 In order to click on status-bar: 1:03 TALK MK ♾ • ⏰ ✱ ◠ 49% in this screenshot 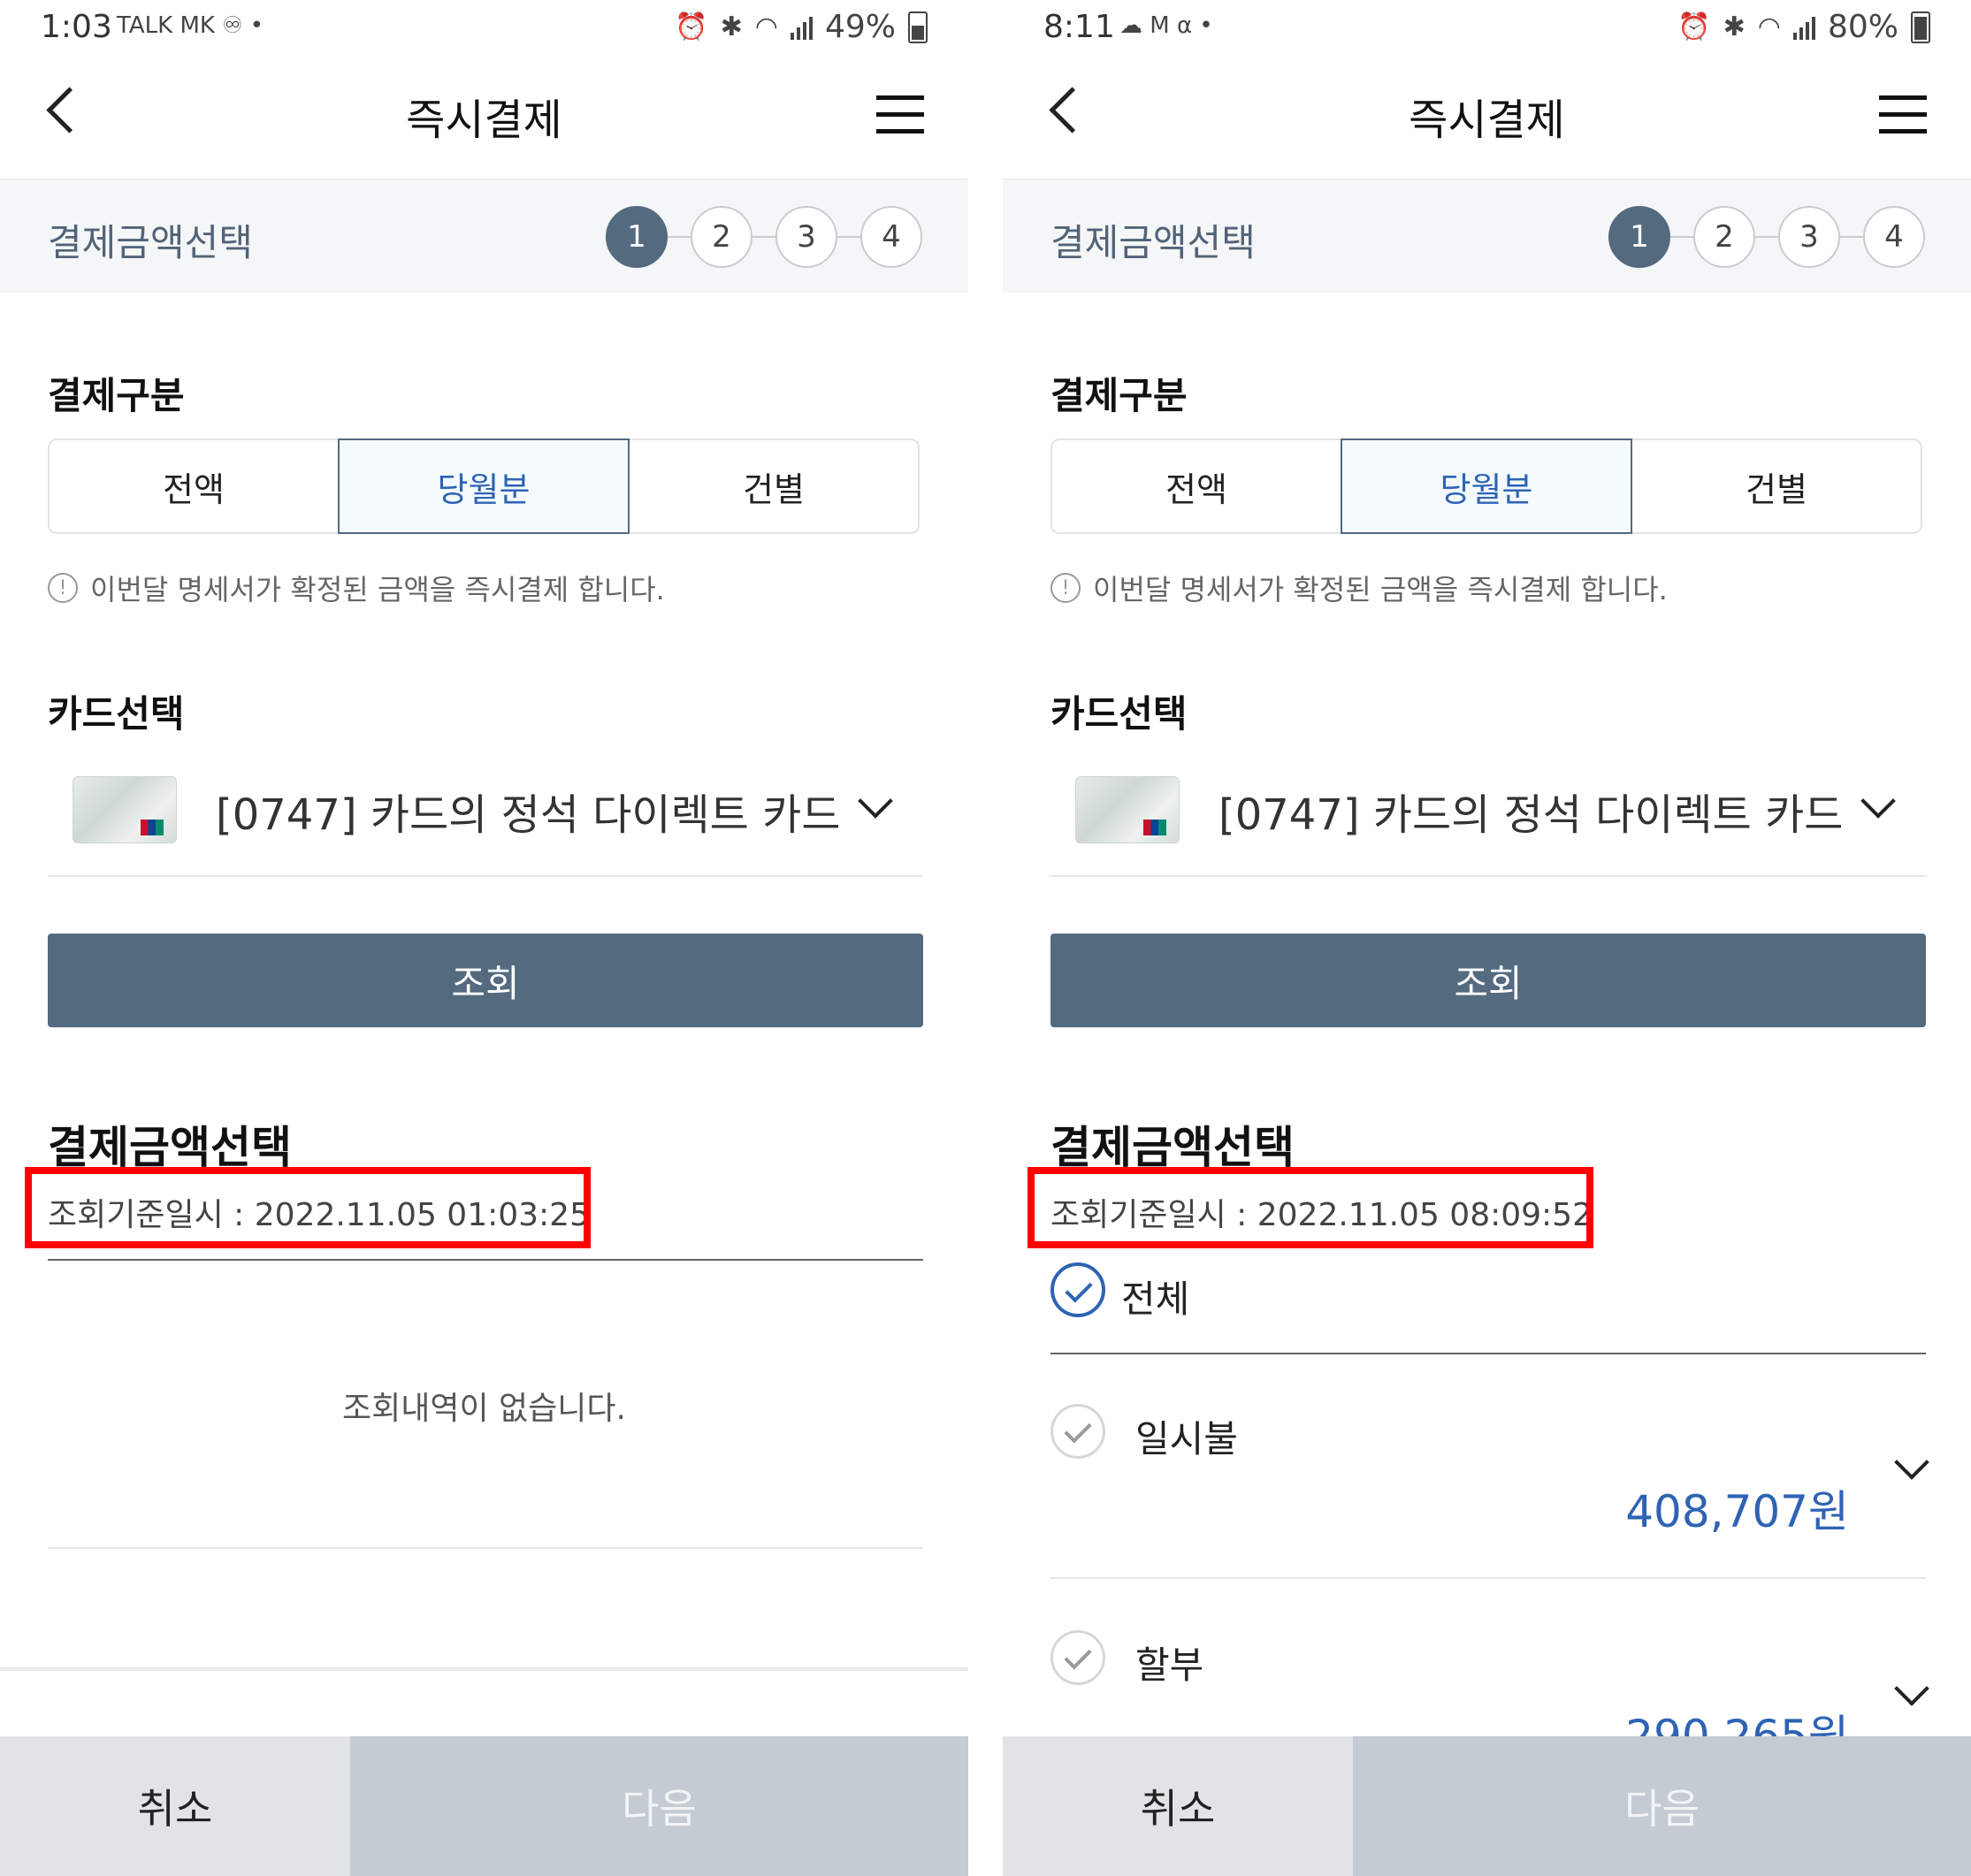, I will do `click(484, 30)`.